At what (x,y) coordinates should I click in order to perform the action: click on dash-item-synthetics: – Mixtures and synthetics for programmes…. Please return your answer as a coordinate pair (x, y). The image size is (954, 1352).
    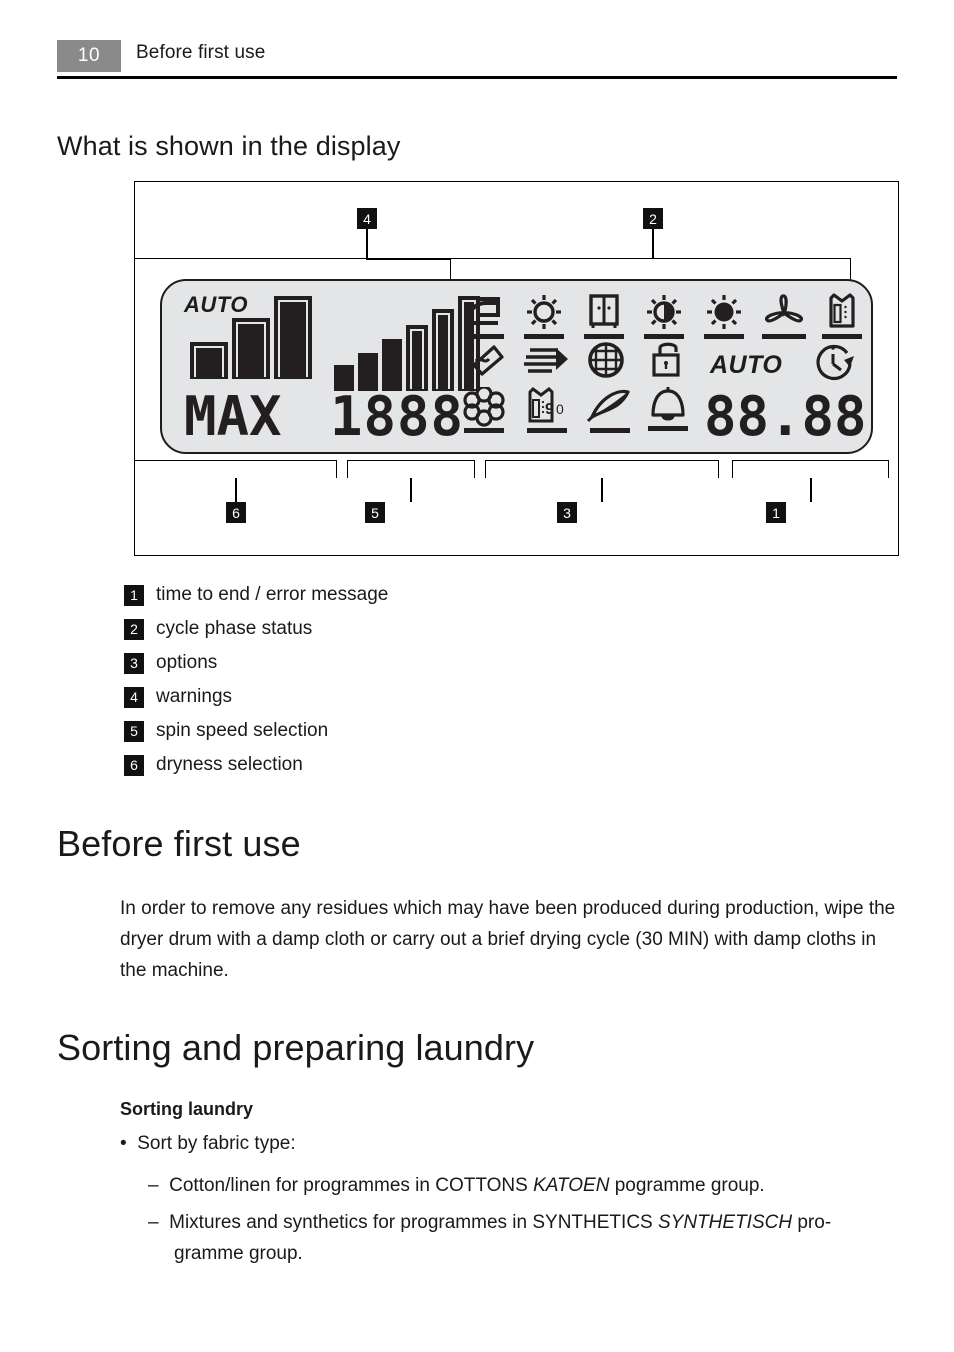
    Looking at the image, I should click on (528, 1222).